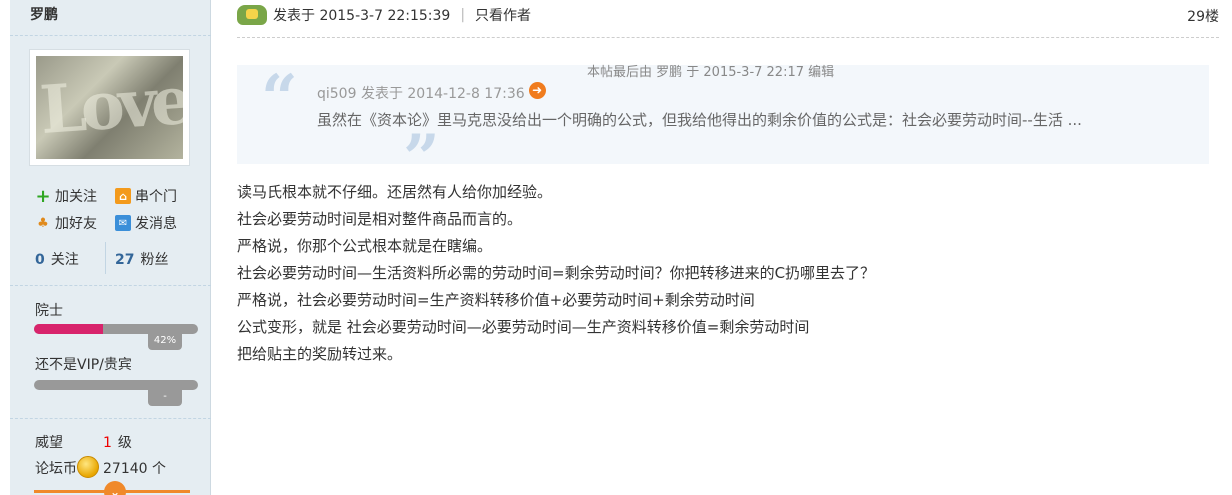 This screenshot has height=495, width=1232. Describe the element at coordinates (362, 16) in the screenshot. I see `post-time: 发表于 2015-3-7 22:15:39` at that location.